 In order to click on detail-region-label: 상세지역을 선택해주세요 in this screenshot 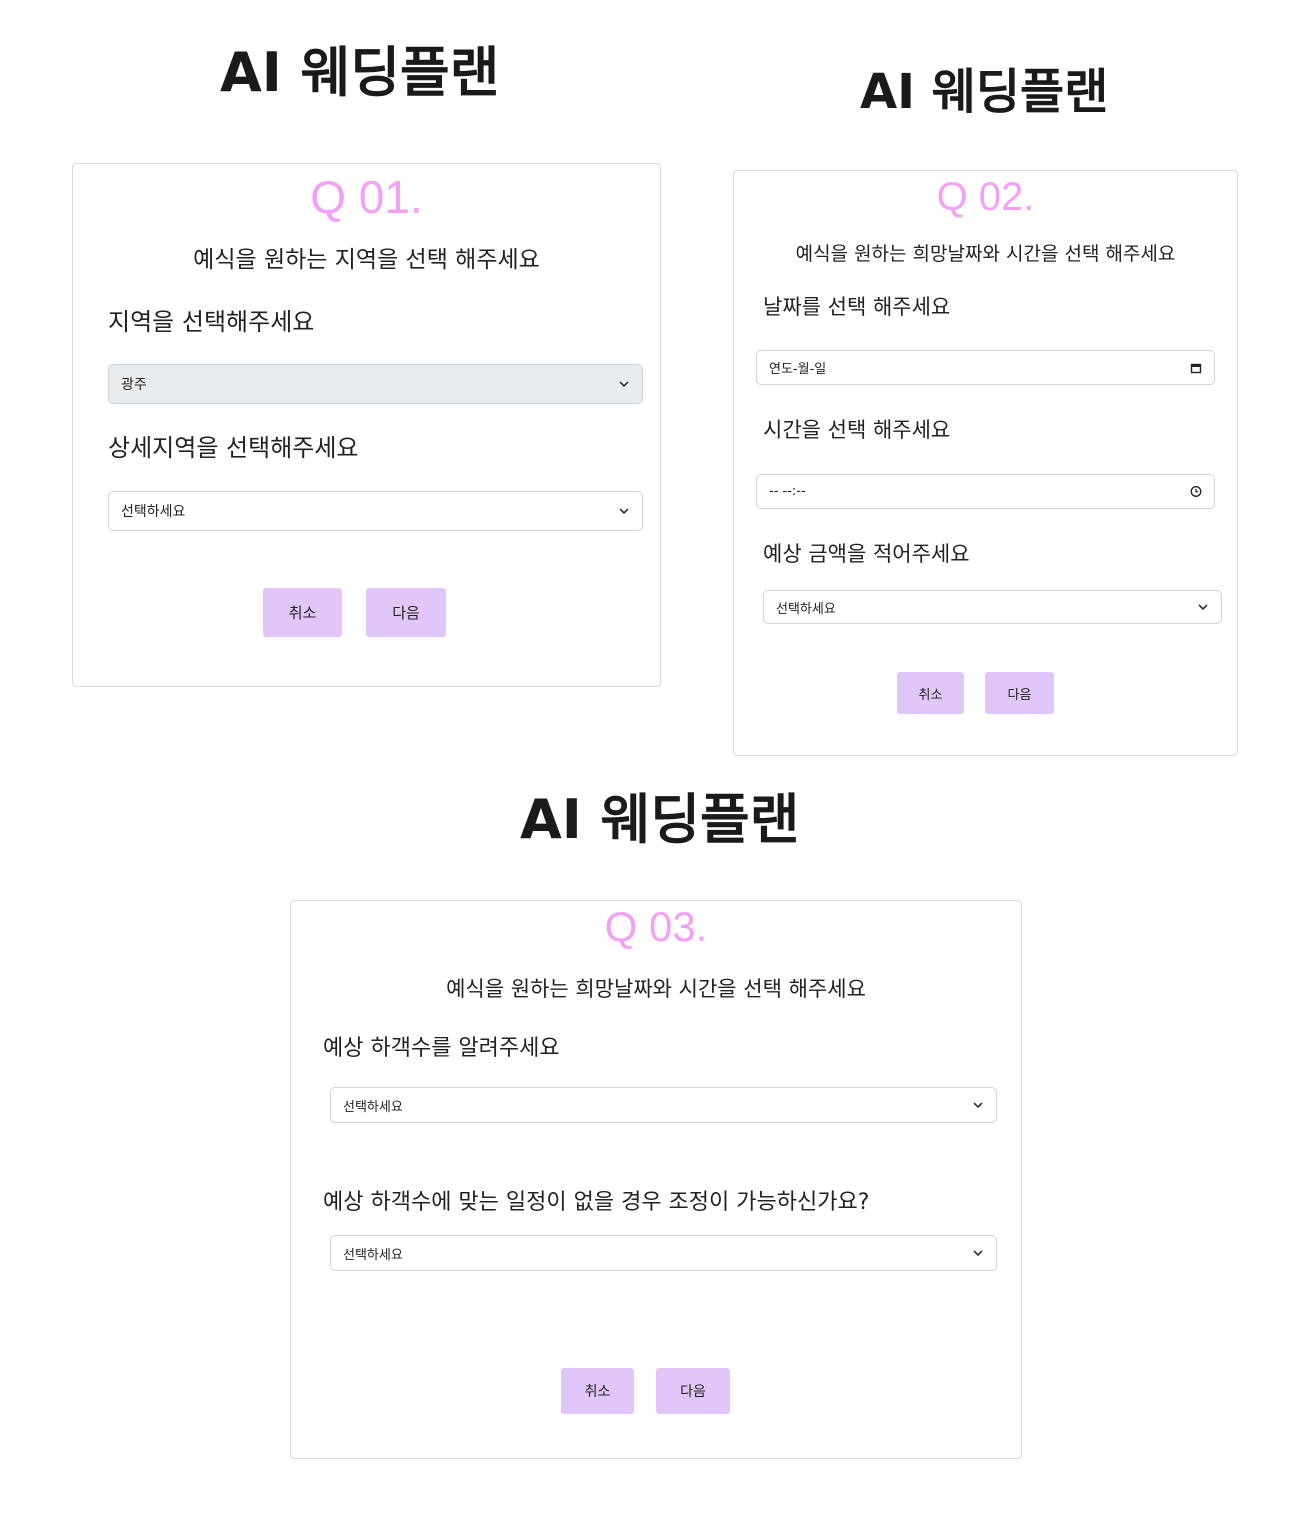, I will do `click(233, 448)`.